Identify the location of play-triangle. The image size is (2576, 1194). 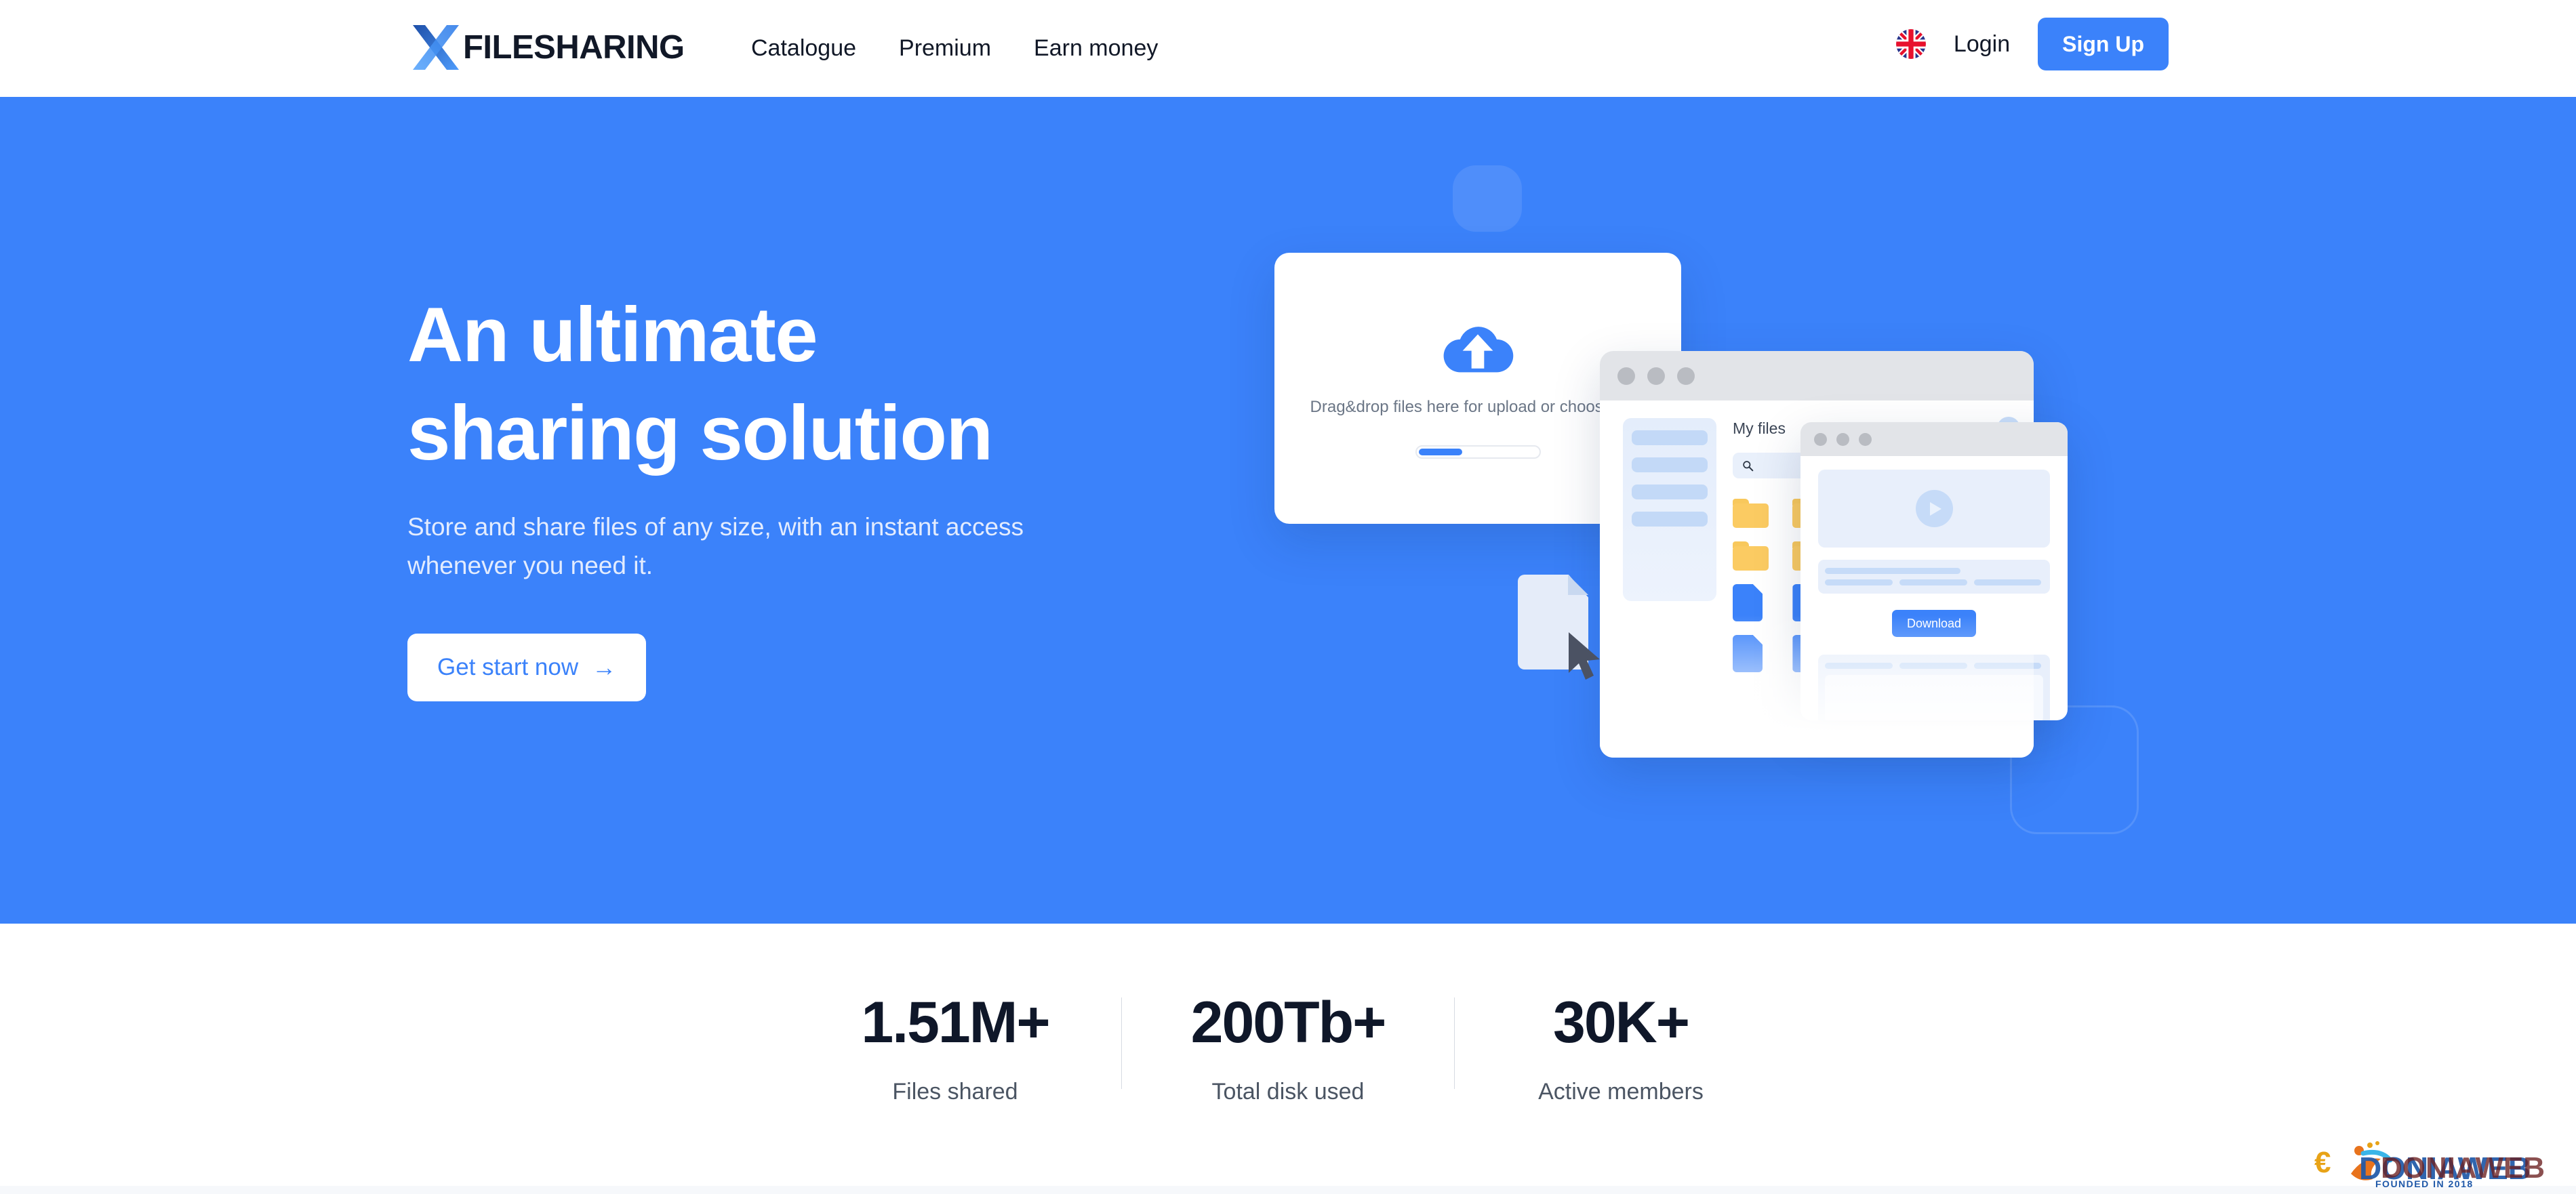
(1935, 508).